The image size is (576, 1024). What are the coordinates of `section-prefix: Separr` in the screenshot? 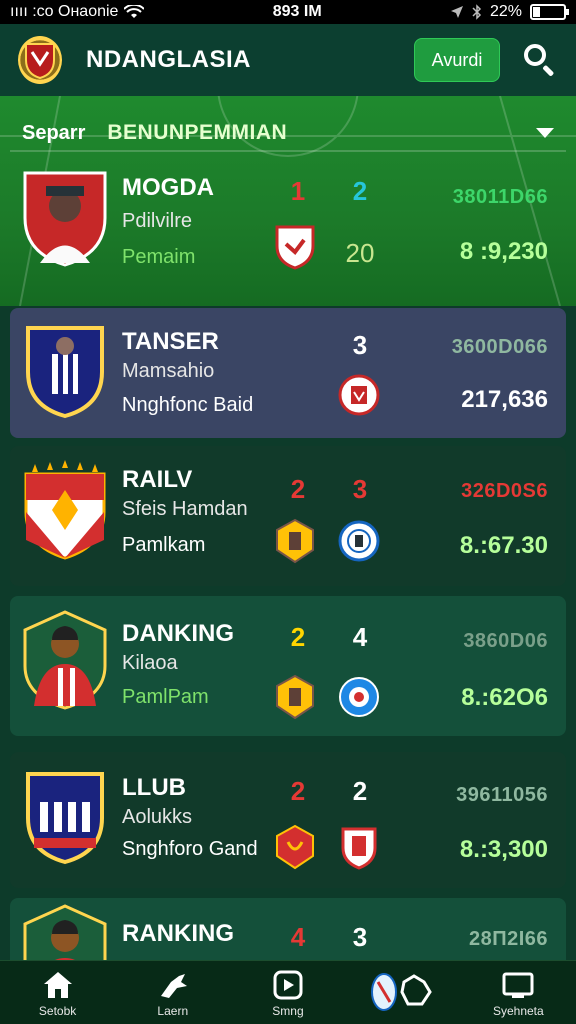 It's located at (54, 132).